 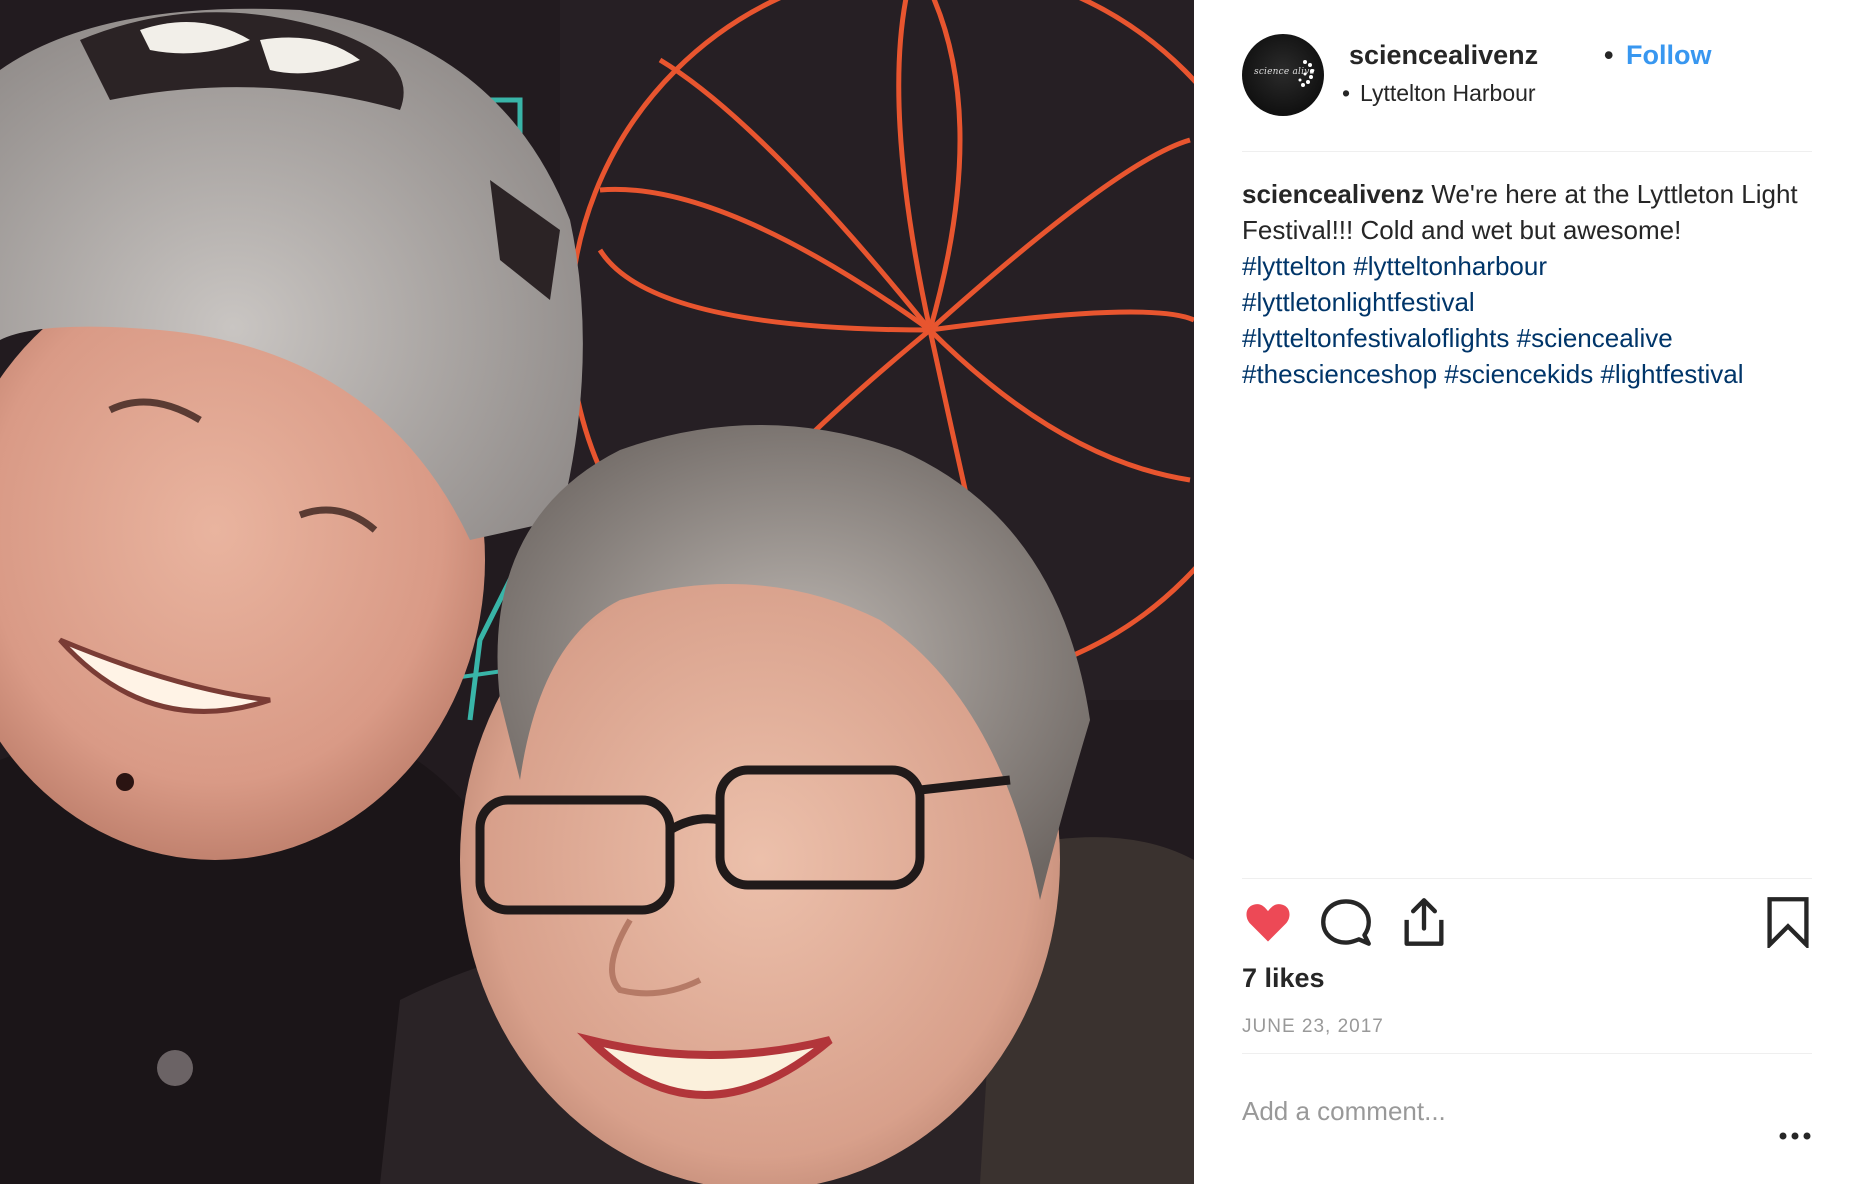 What do you see at coordinates (1595, 338) in the screenshot?
I see `hashtag: #sciencealive` at bounding box center [1595, 338].